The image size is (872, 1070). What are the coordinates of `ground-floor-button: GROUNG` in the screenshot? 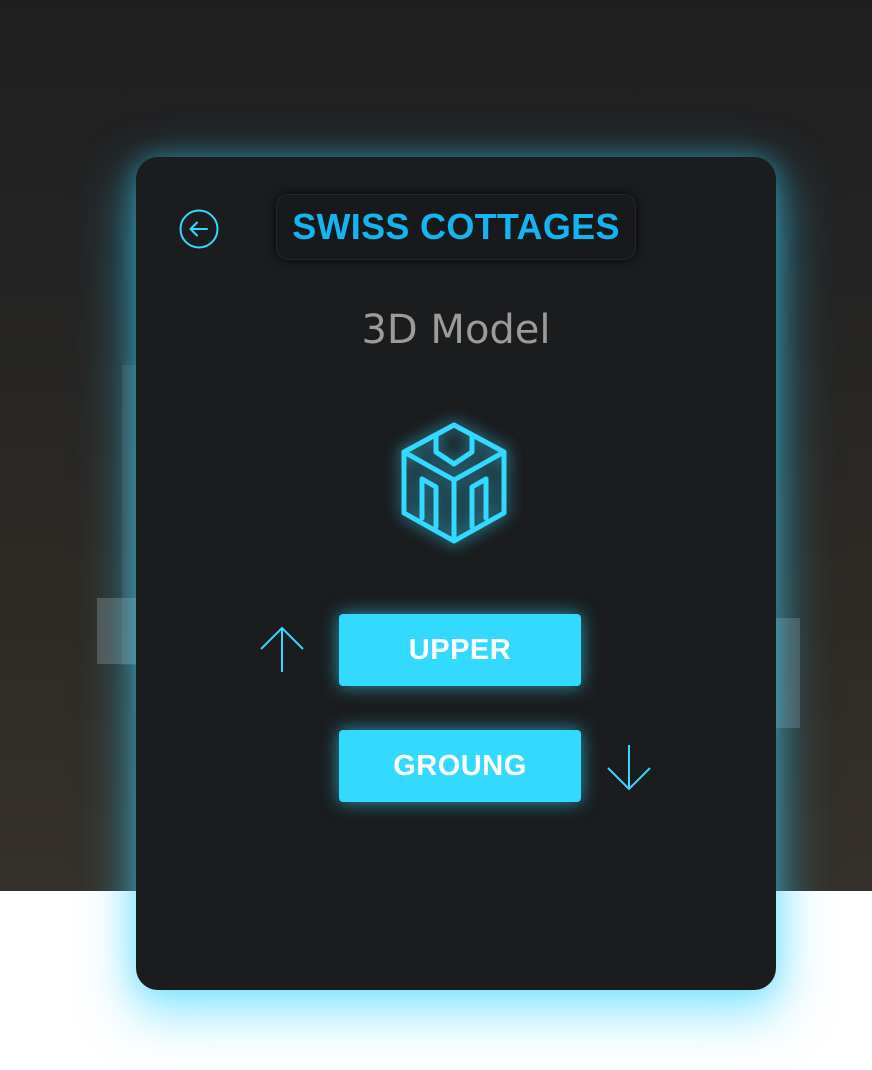 It's located at (460, 766).